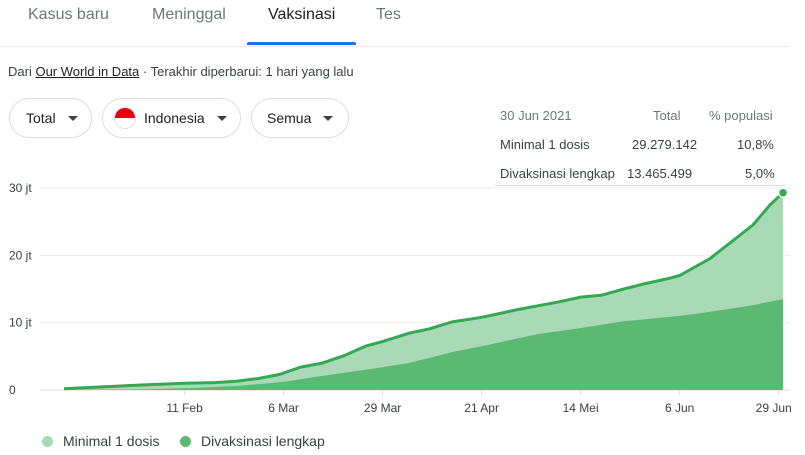  I want to click on y-tick-label: 20 jt, so click(20, 255).